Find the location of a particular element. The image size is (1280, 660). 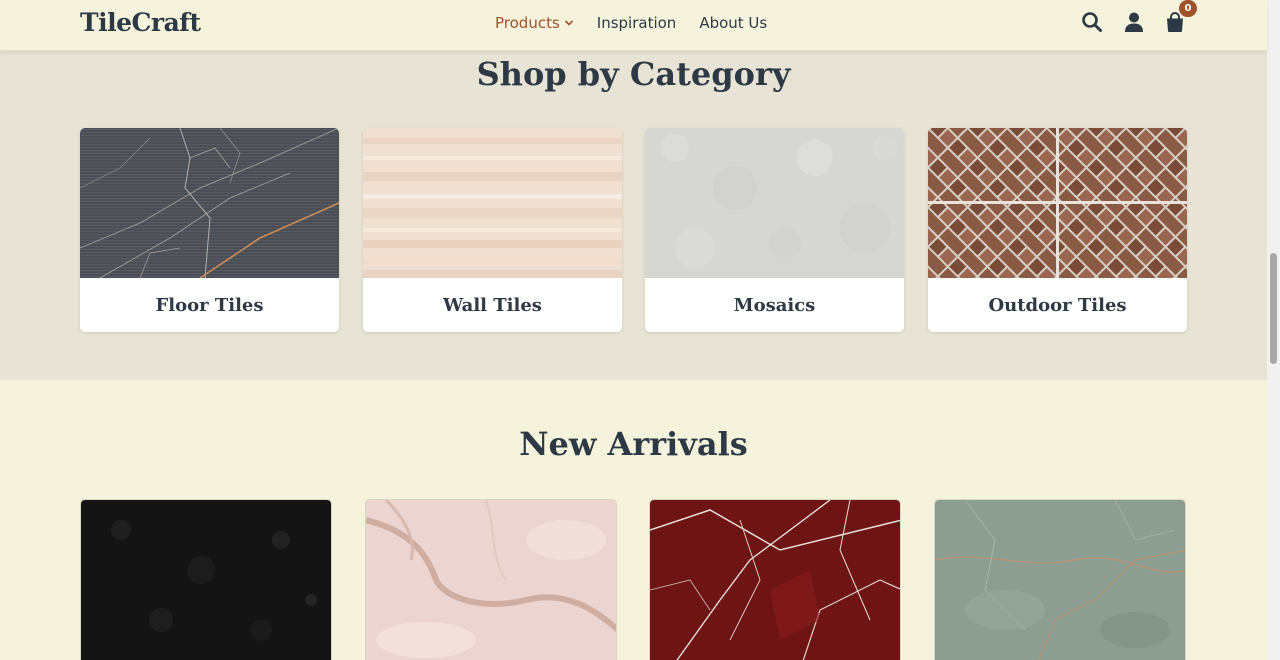

nav-about-us: About Us is located at coordinates (733, 23).